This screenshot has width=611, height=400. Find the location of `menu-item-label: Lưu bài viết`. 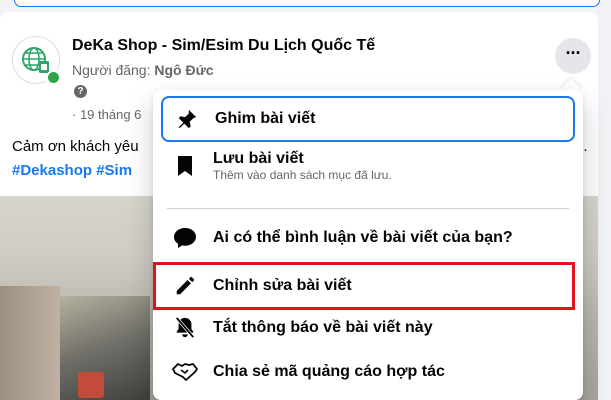

menu-item-label: Lưu bài viết is located at coordinates (258, 158).